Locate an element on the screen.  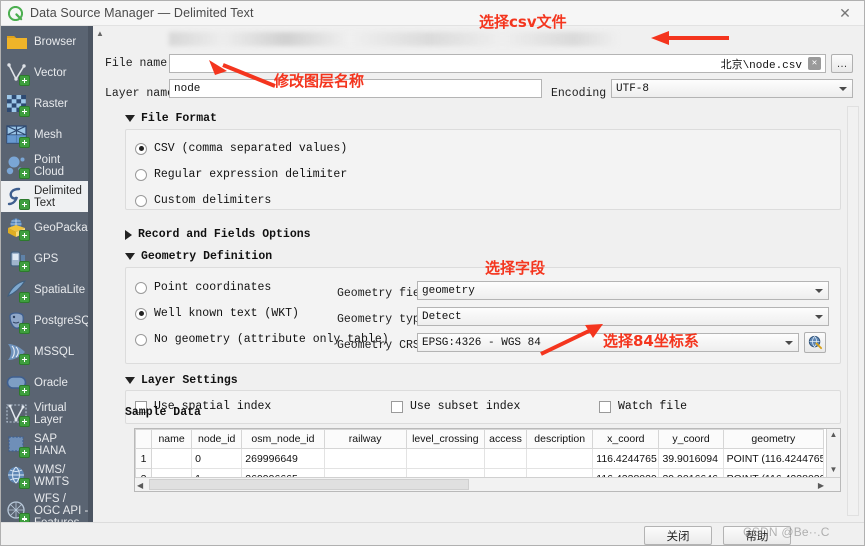
cell-y-coord: 39.9016094 is located at coordinates (691, 458).